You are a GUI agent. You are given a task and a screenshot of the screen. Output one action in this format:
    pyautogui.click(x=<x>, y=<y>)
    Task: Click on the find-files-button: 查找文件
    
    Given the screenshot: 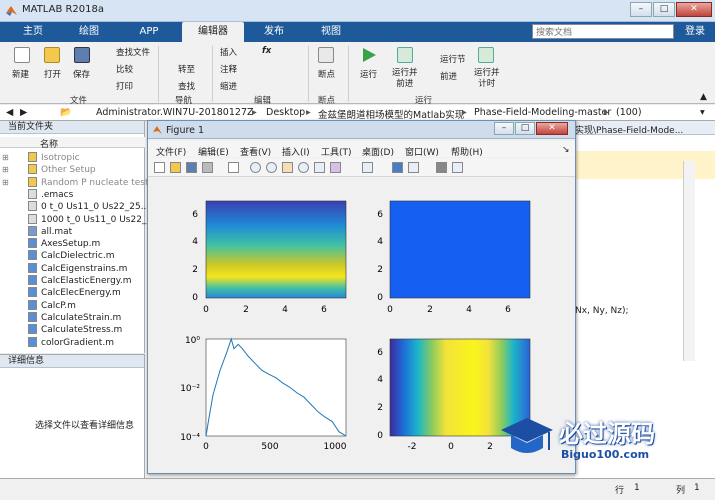 What is the action you would take?
    pyautogui.click(x=133, y=52)
    